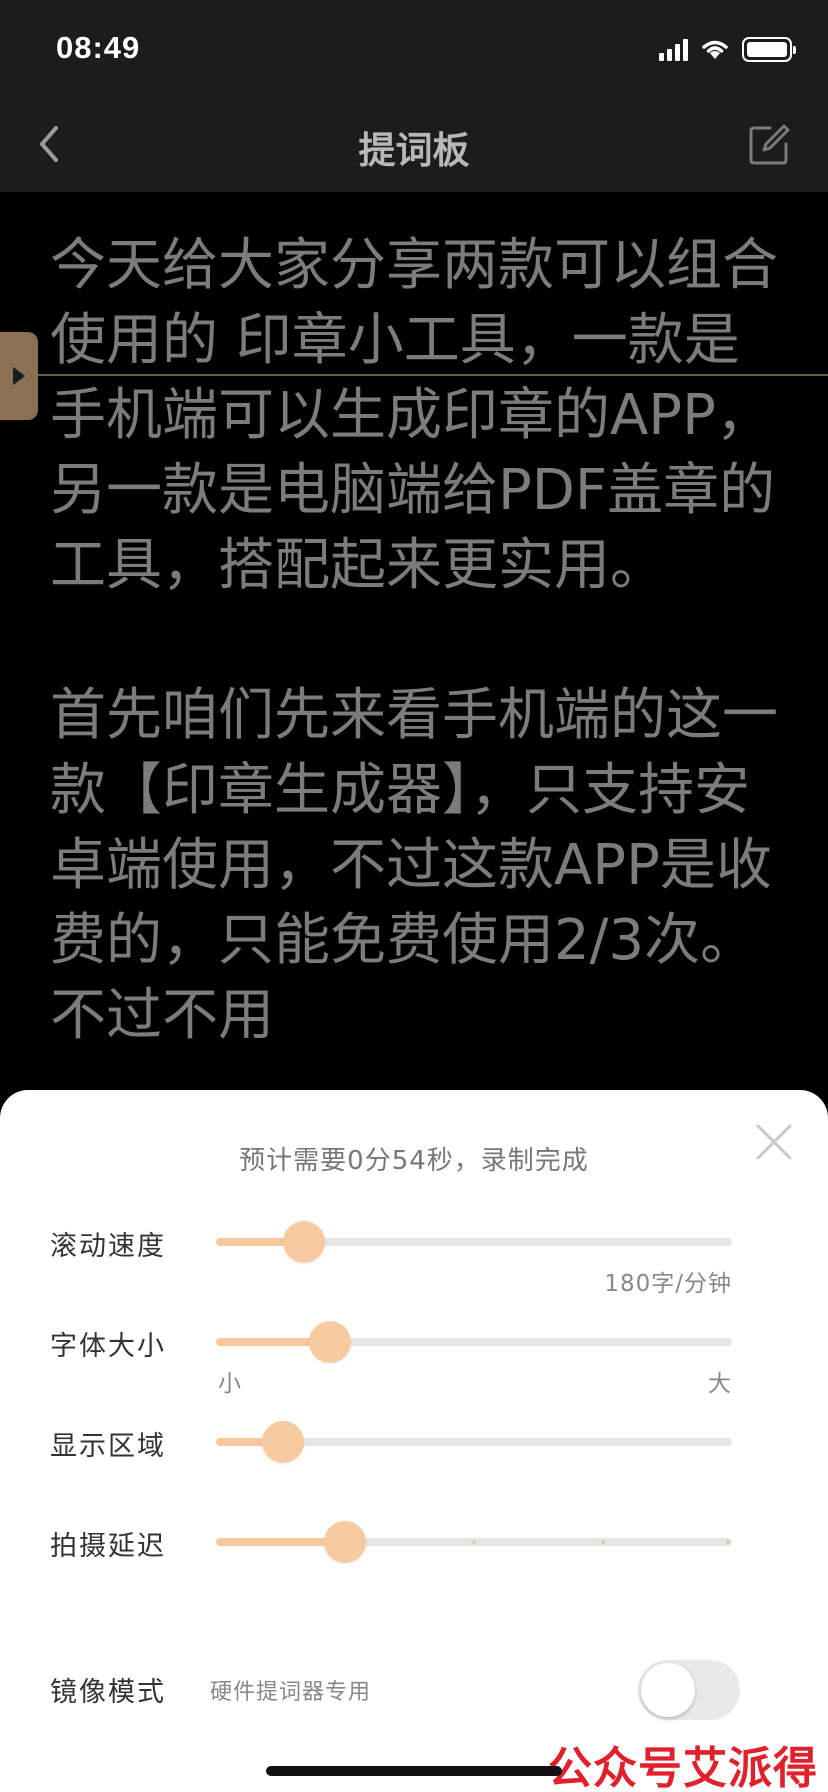 This screenshot has width=828, height=1792. I want to click on play-triangle-icon, so click(19, 376).